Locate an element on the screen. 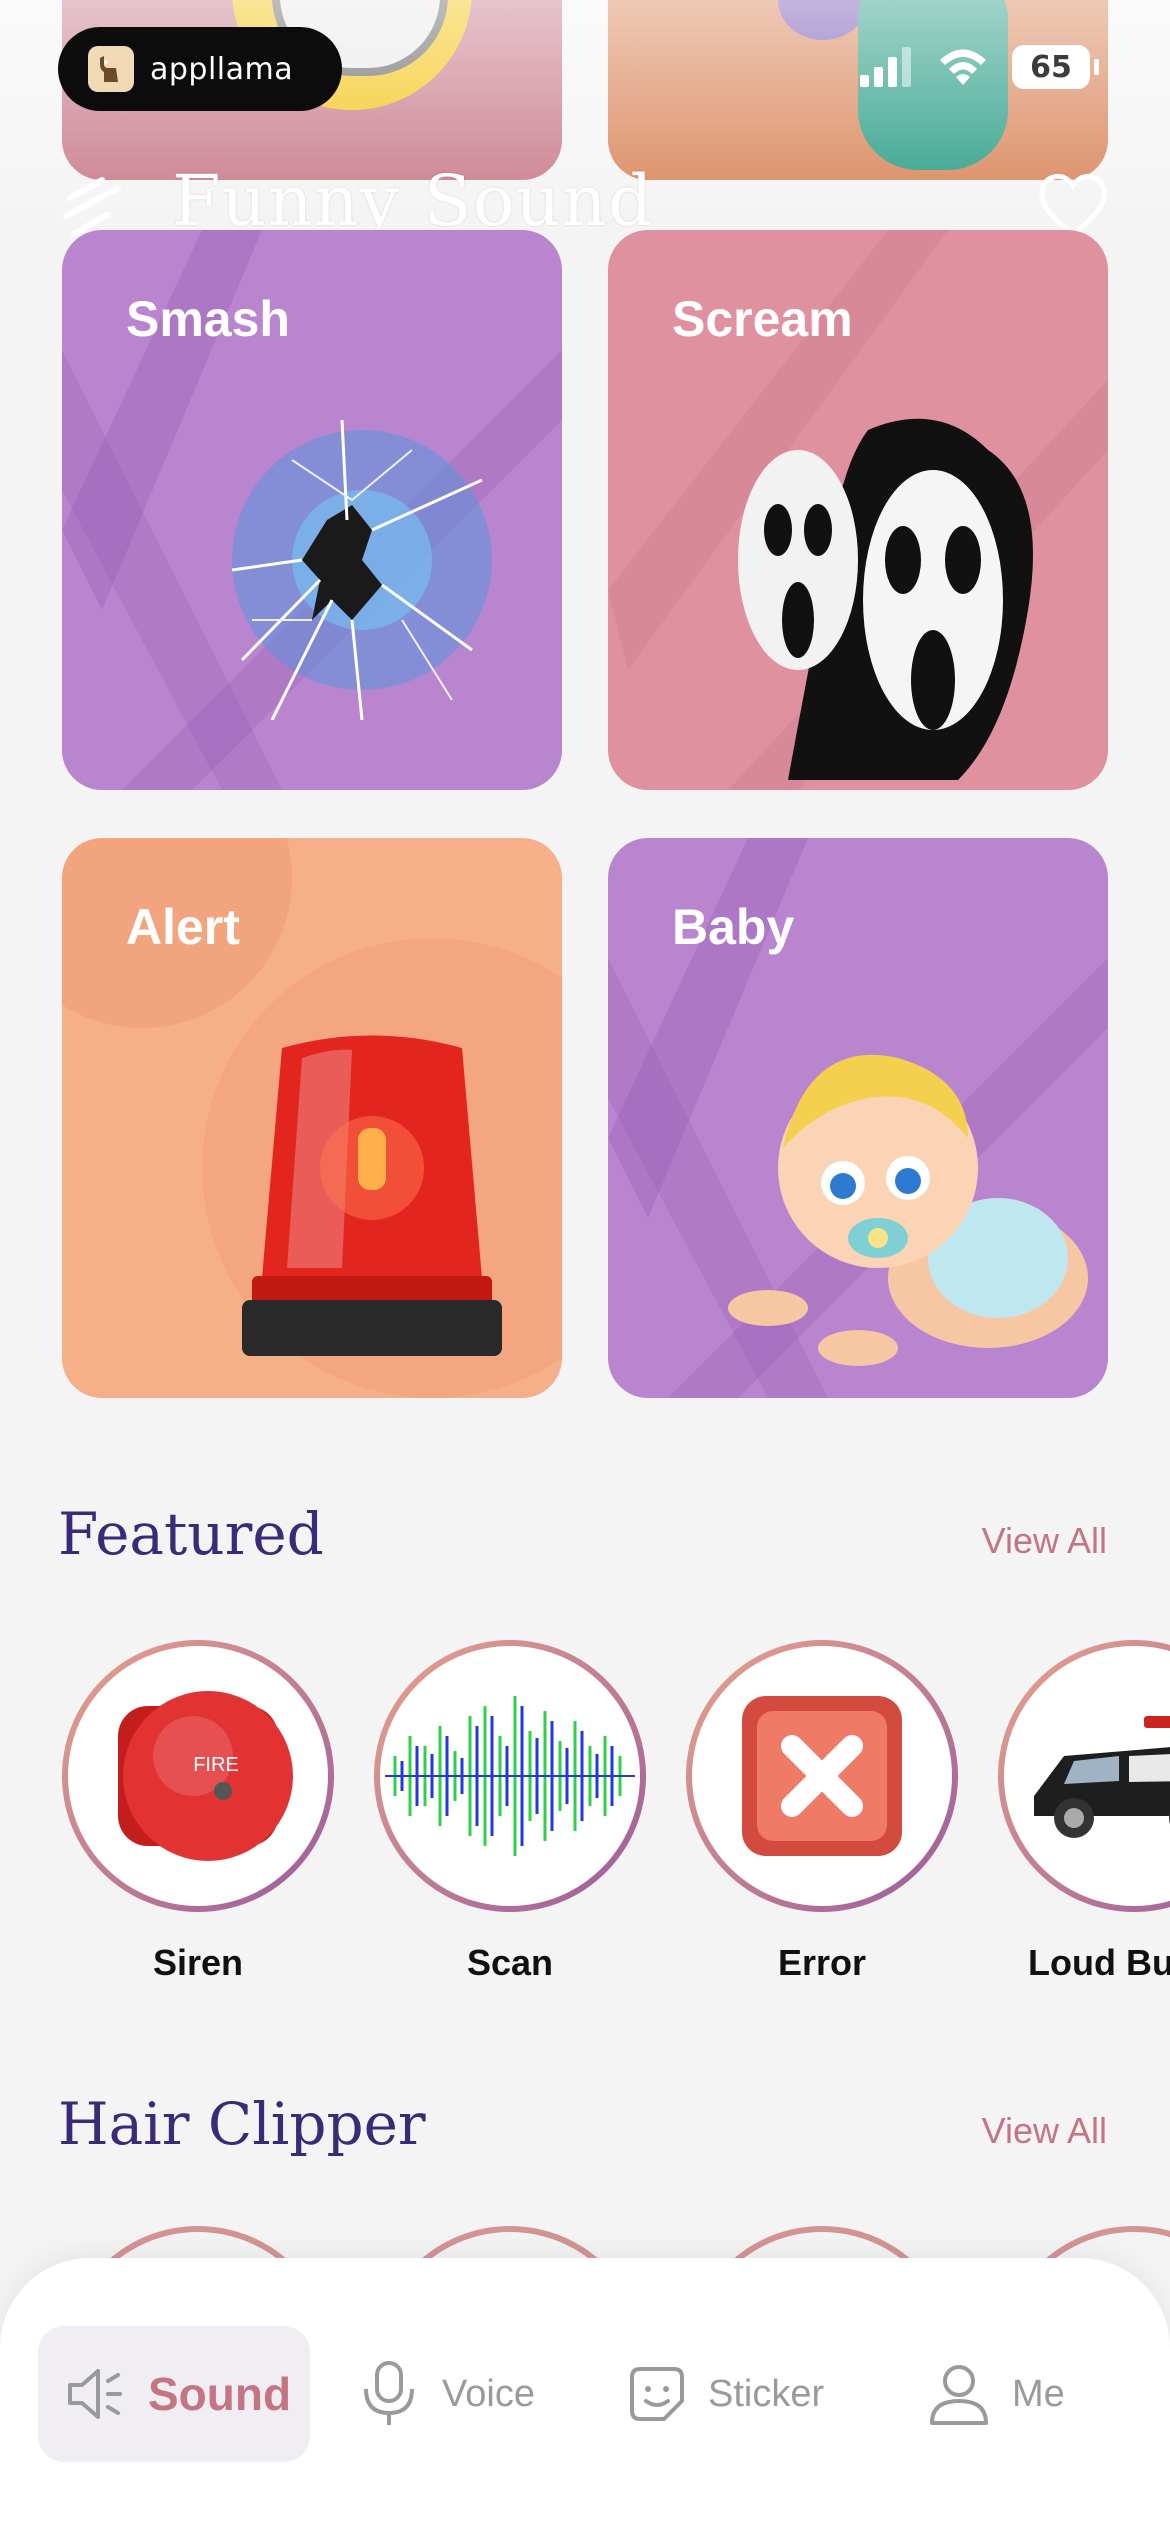  sound-item-label: Siren is located at coordinates (198, 1962).